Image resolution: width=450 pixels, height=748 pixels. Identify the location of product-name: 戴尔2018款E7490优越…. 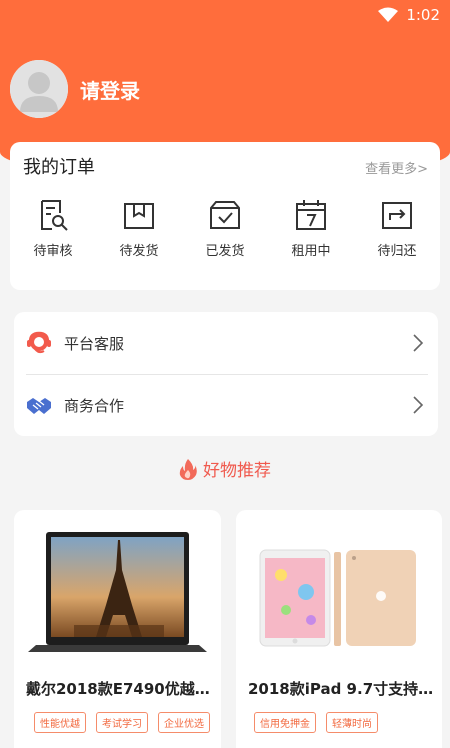
(118, 689).